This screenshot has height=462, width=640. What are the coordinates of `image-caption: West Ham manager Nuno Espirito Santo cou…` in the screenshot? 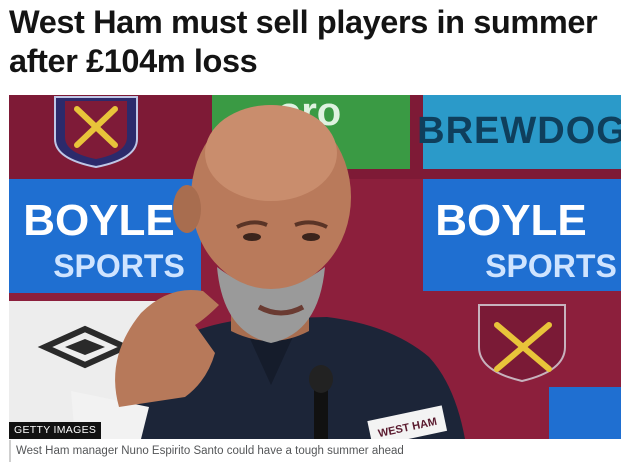 It's located at (210, 451).